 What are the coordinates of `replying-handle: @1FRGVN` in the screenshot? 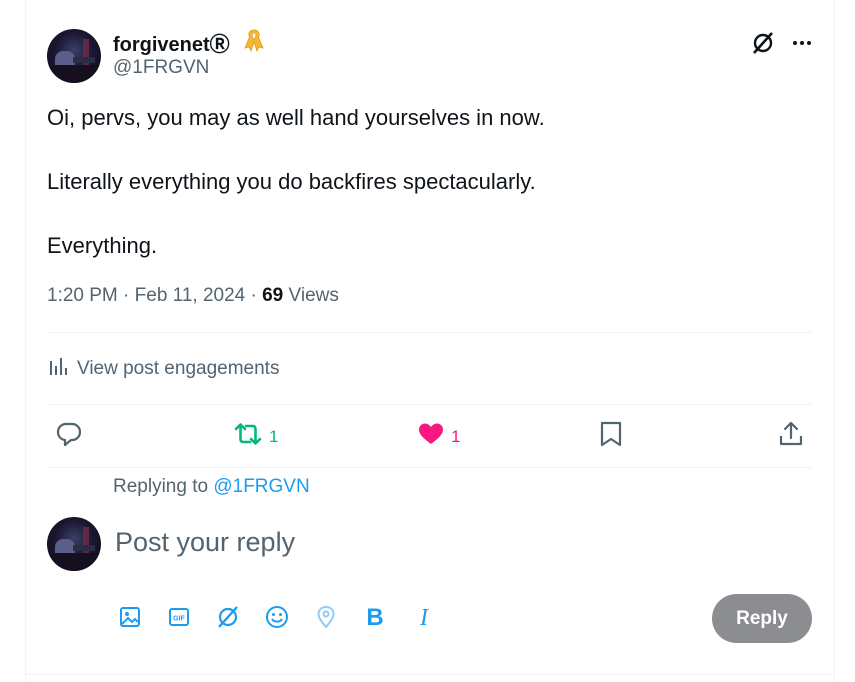 It's located at (261, 486).